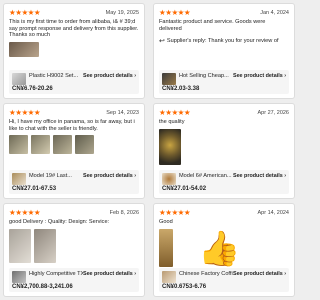  I want to click on review-date: Sep 14, 2023, so click(122, 112).